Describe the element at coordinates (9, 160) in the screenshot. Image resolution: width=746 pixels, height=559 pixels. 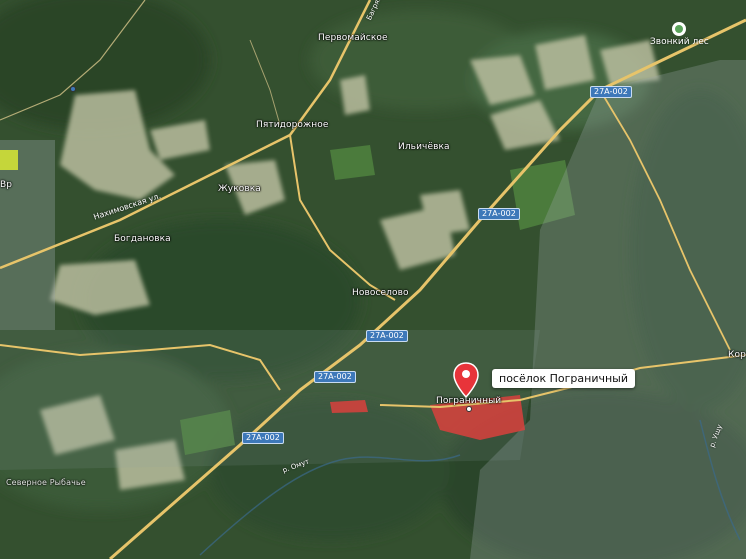
I see `farmland-patch` at that location.